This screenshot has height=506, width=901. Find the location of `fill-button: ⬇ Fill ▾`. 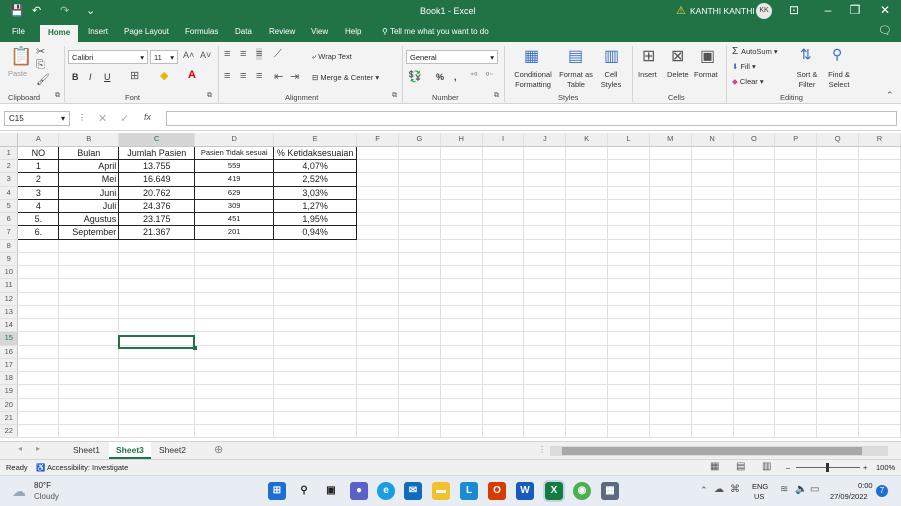

fill-button: ⬇ Fill ▾ is located at coordinates (744, 67).